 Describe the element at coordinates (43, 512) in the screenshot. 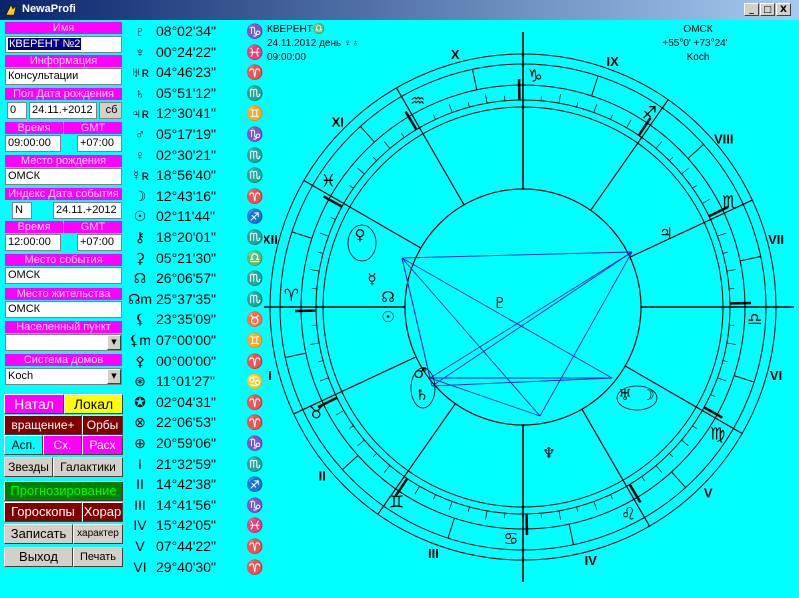

I see `horoscopes-button: Гороскопы` at that location.